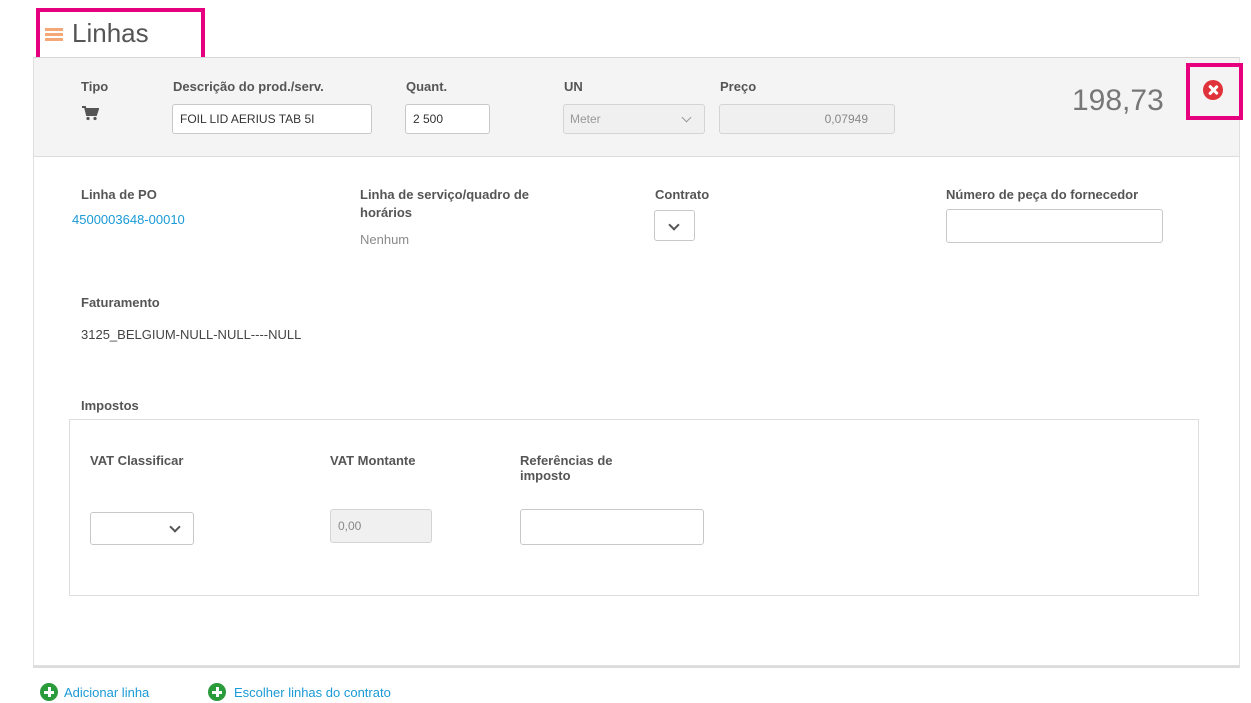  What do you see at coordinates (381, 526) in the screenshot?
I see `vat-amount-input: 0,00` at bounding box center [381, 526].